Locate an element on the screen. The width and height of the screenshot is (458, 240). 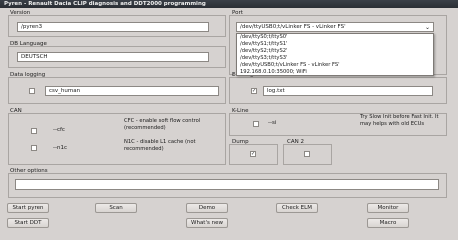
n1c-label: --n1c is located at coordinates (60, 148).